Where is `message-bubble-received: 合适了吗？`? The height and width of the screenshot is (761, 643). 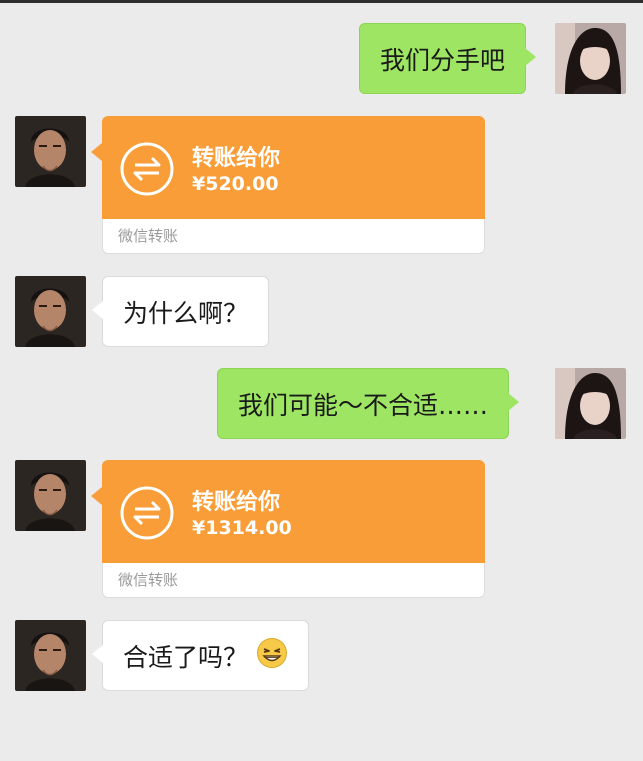
message-bubble-received: 合适了吗？ is located at coordinates (200, 655).